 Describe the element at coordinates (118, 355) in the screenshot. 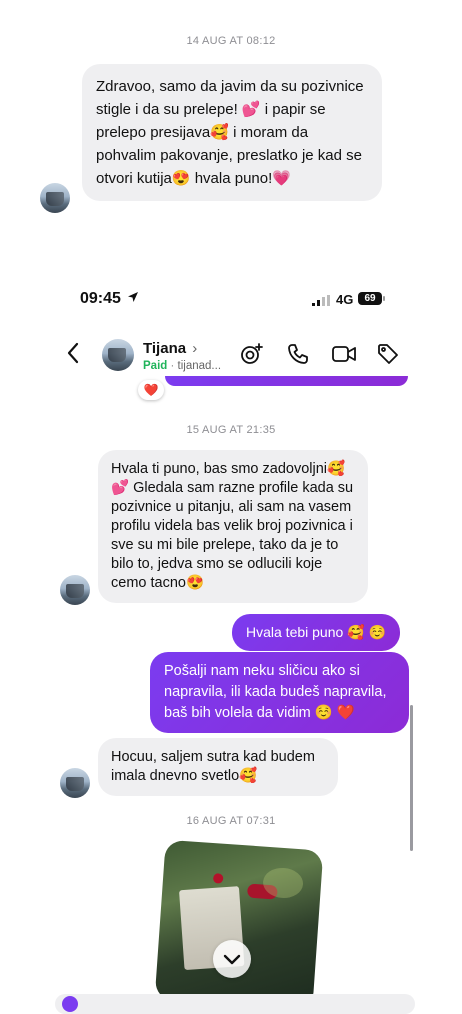

I see `header-avatar` at that location.